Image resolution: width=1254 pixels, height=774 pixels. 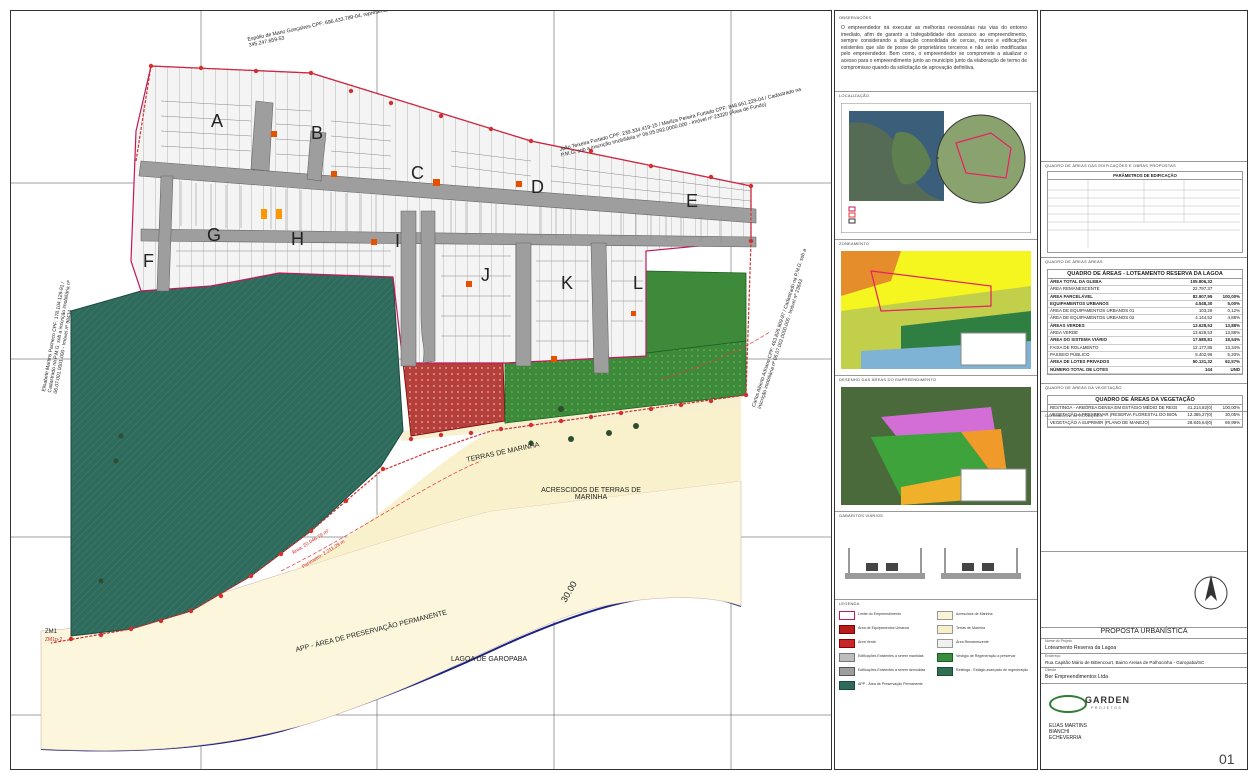 What do you see at coordinates (1144, 631) in the screenshot?
I see `etapa-title: PROPOSTA URBANÍSTICA` at bounding box center [1144, 631].